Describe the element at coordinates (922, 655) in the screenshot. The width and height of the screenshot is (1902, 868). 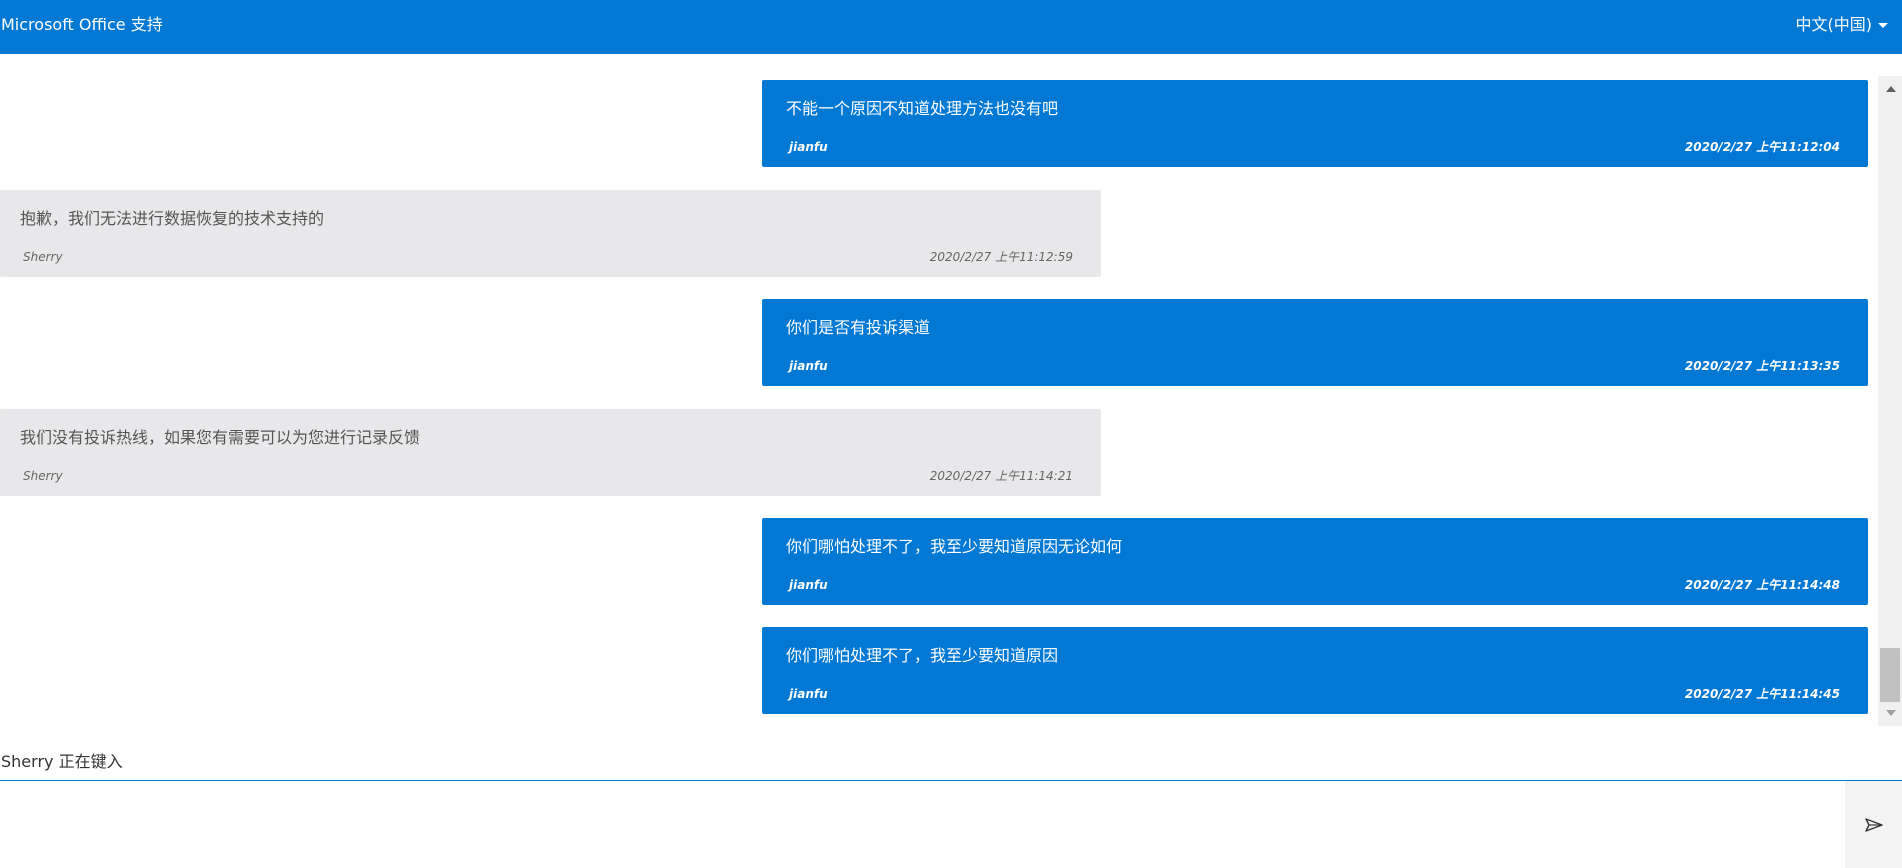
I see `message-text: 你们哪怕处理不了，我至少要知道原因` at that location.